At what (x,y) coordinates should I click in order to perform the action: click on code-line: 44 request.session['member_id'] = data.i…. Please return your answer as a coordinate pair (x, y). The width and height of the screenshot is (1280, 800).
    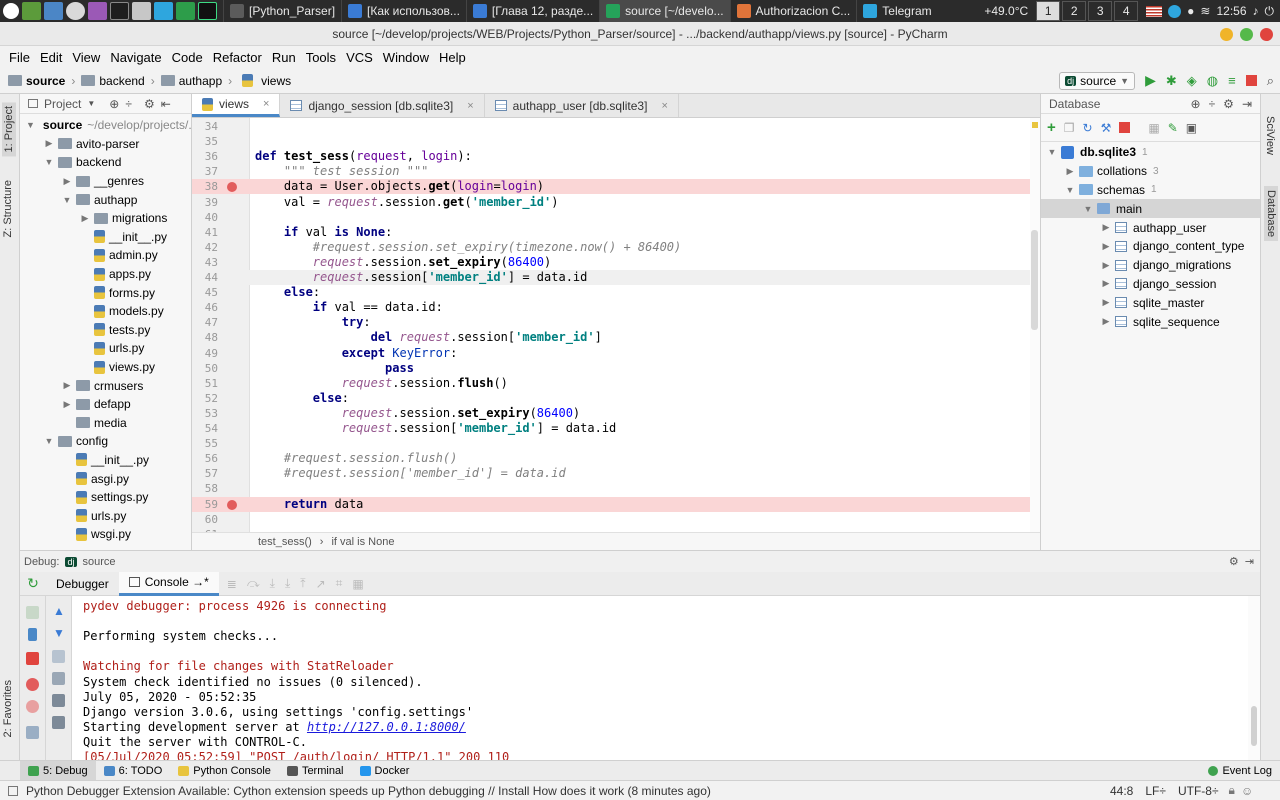
    Looking at the image, I should click on (616, 278).